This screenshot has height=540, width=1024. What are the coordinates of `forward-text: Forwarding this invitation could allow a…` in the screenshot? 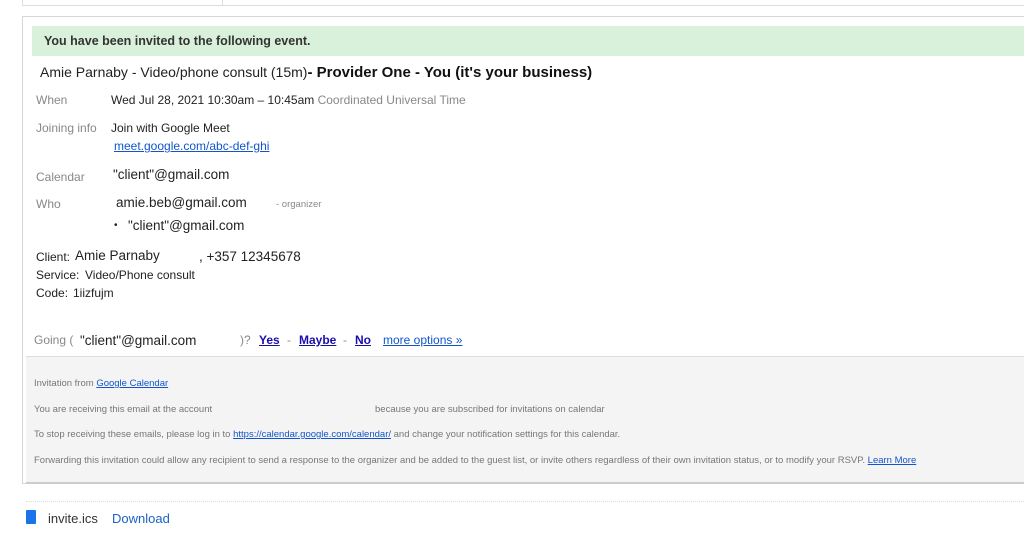 It's located at (475, 460).